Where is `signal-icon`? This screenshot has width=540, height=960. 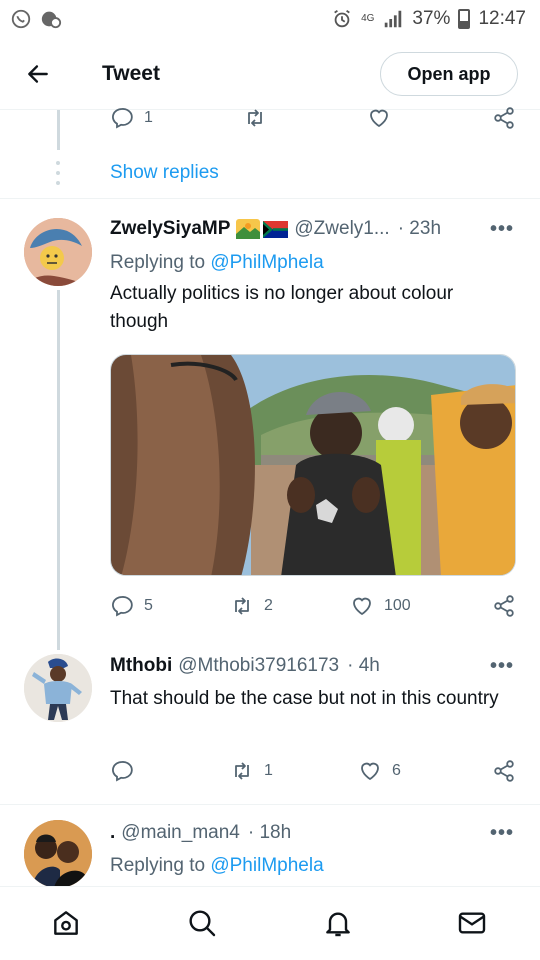
signal-icon is located at coordinates (393, 19).